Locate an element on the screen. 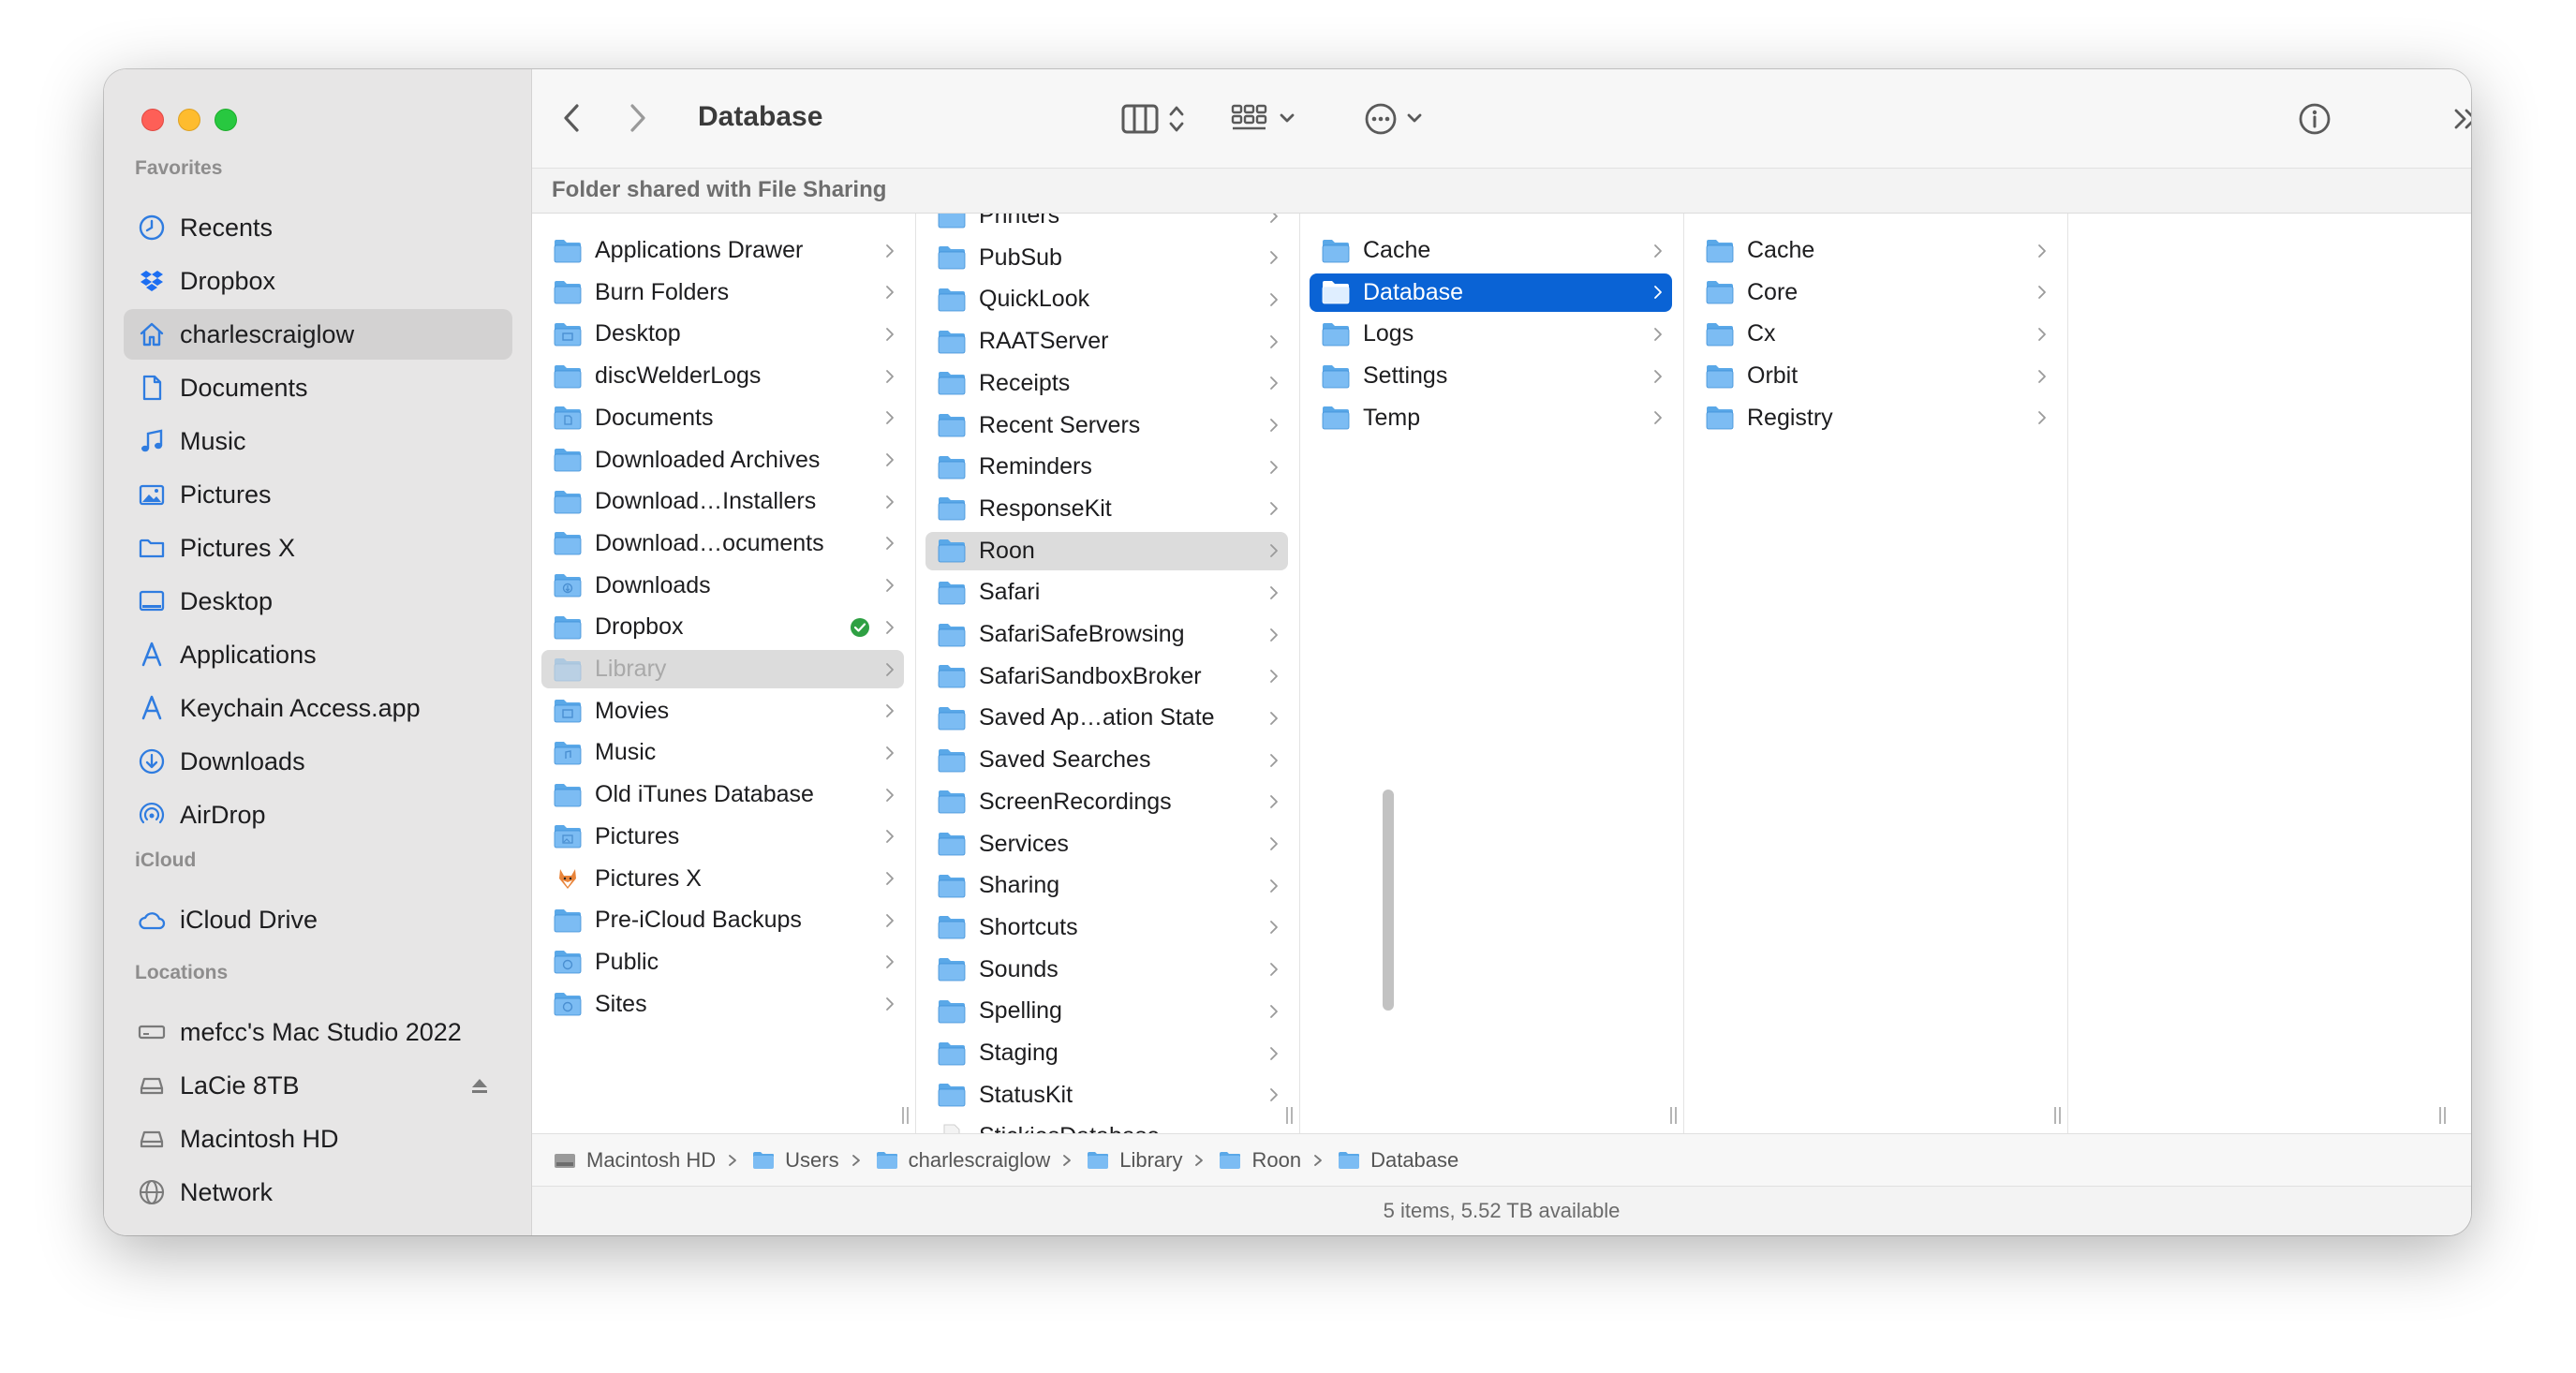 The height and width of the screenshot is (1373, 2576). path-crumb-library: Library is located at coordinates (1134, 1160).